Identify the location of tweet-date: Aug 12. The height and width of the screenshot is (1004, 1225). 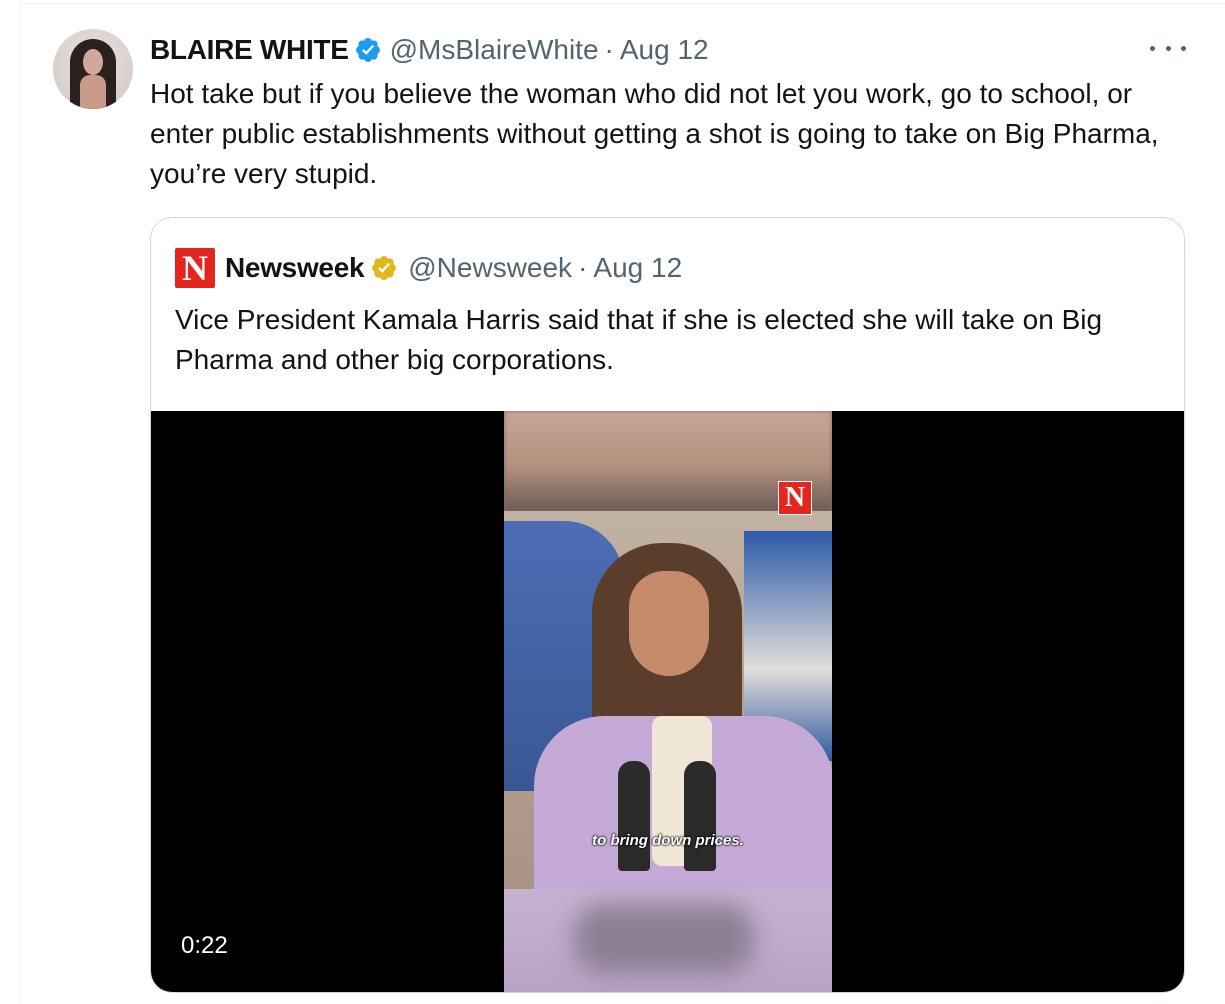
(664, 50).